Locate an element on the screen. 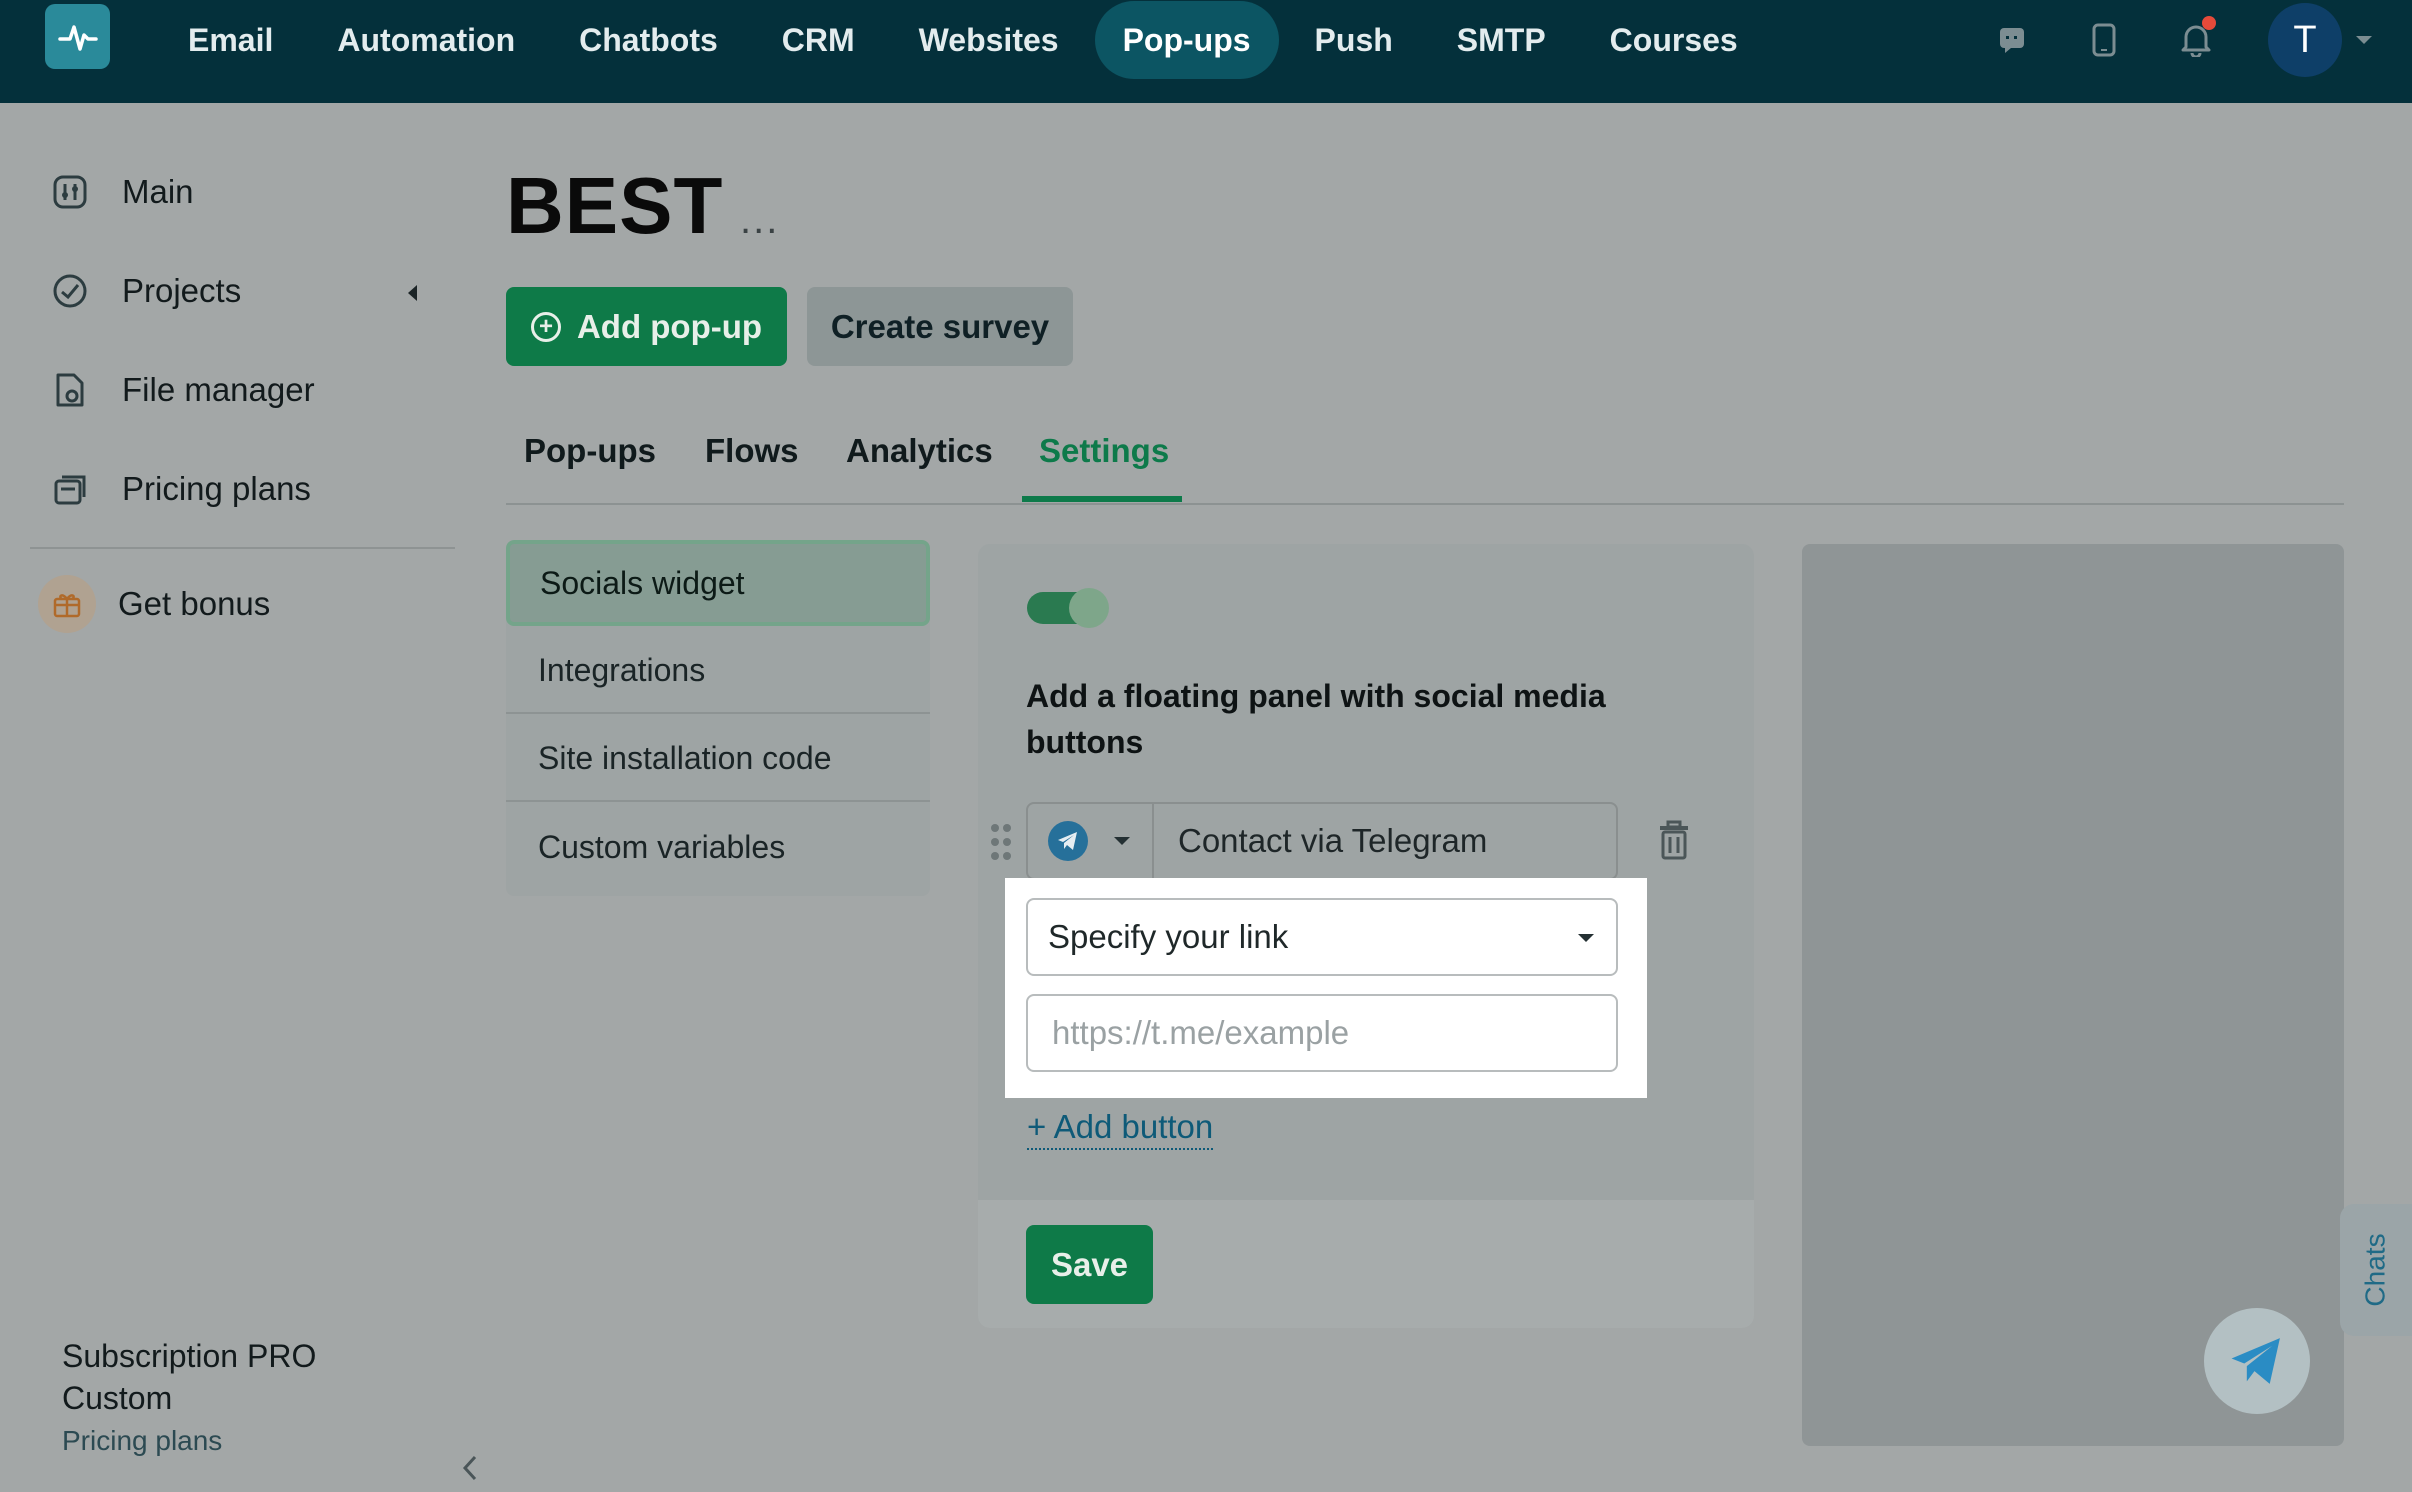 Image resolution: width=2412 pixels, height=1492 pixels. telegram-url-input is located at coordinates (1322, 1033).